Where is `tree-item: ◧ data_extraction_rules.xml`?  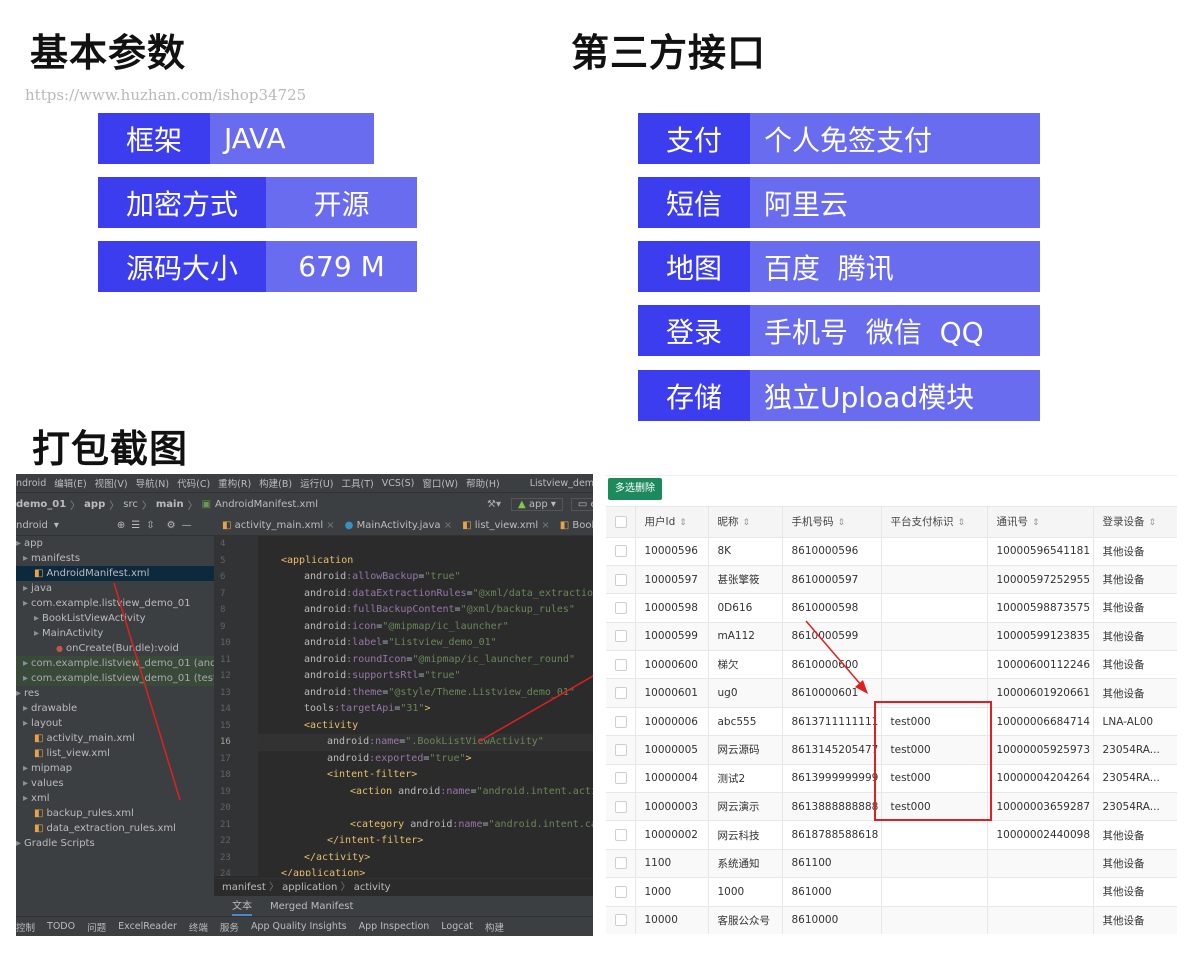 tree-item: ◧ data_extraction_rules.xml is located at coordinates (115, 828).